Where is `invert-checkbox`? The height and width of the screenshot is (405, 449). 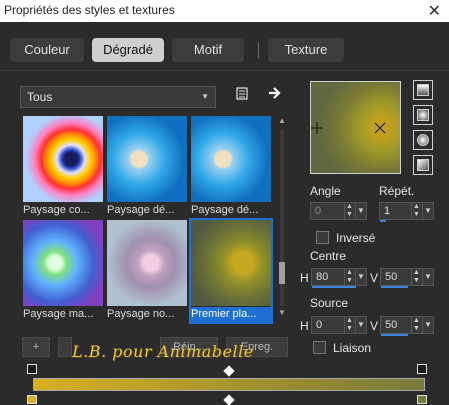 invert-checkbox is located at coordinates (322, 237).